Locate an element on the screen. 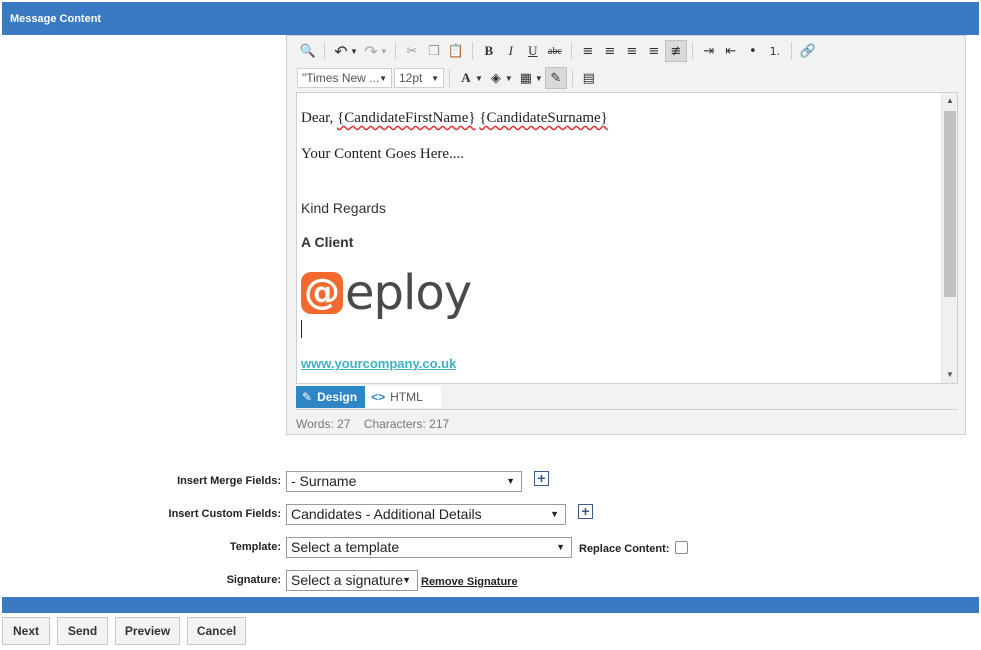  editor-stats: Words: 27 Characters: 217 is located at coordinates (372, 424).